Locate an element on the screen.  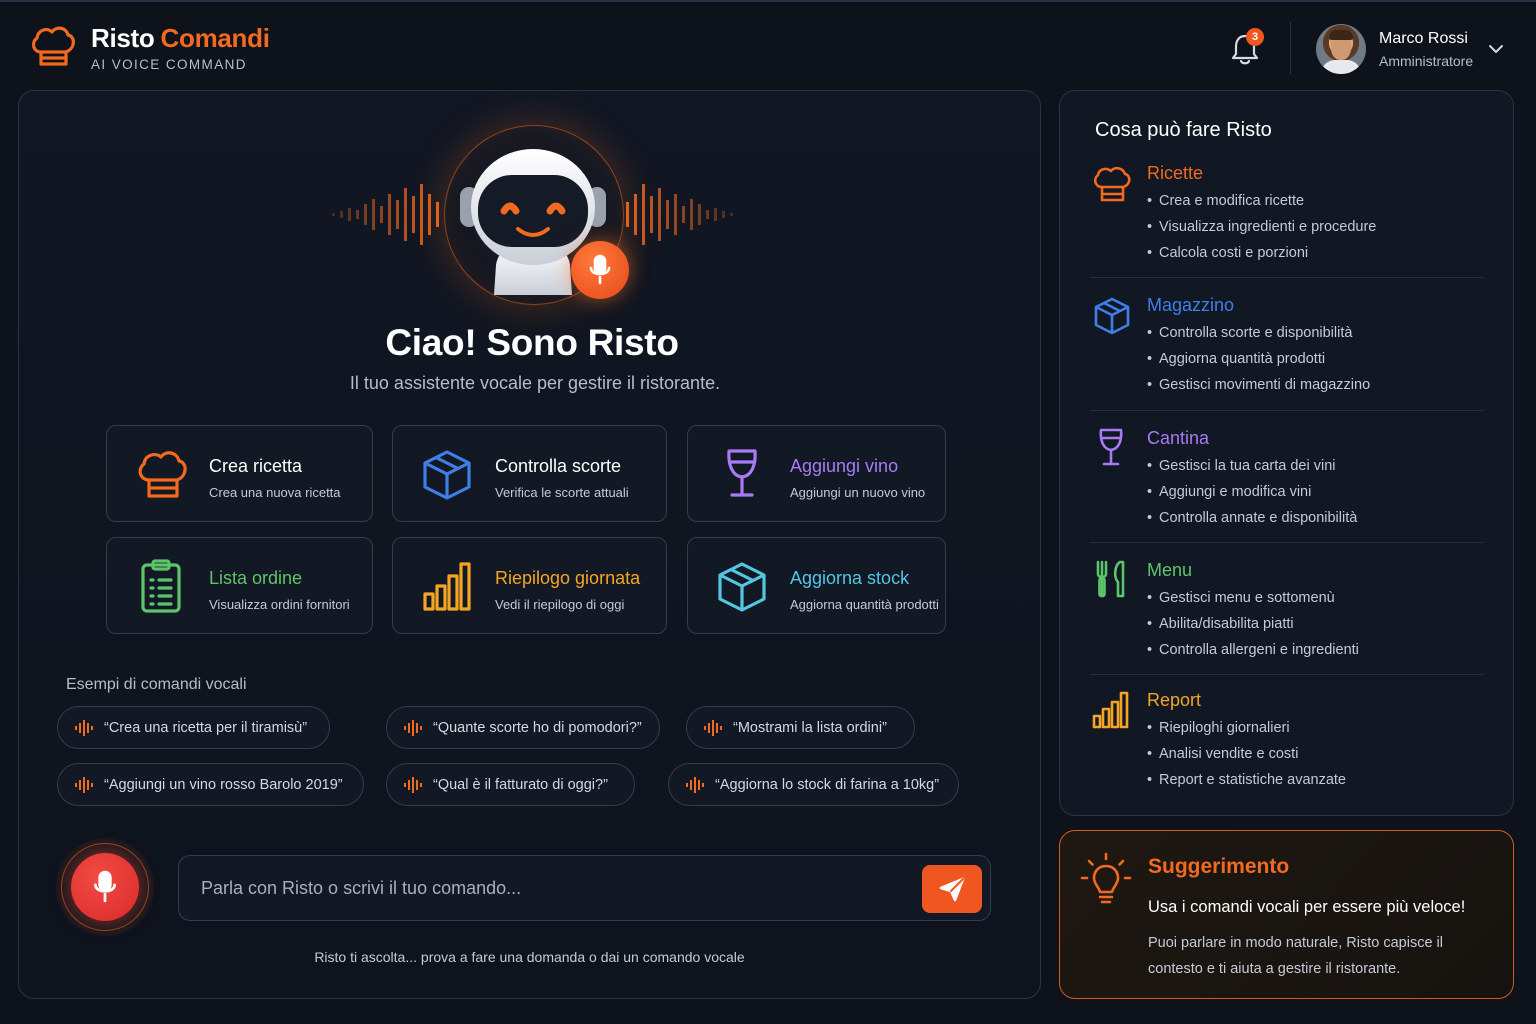
avatar is located at coordinates (1341, 49).